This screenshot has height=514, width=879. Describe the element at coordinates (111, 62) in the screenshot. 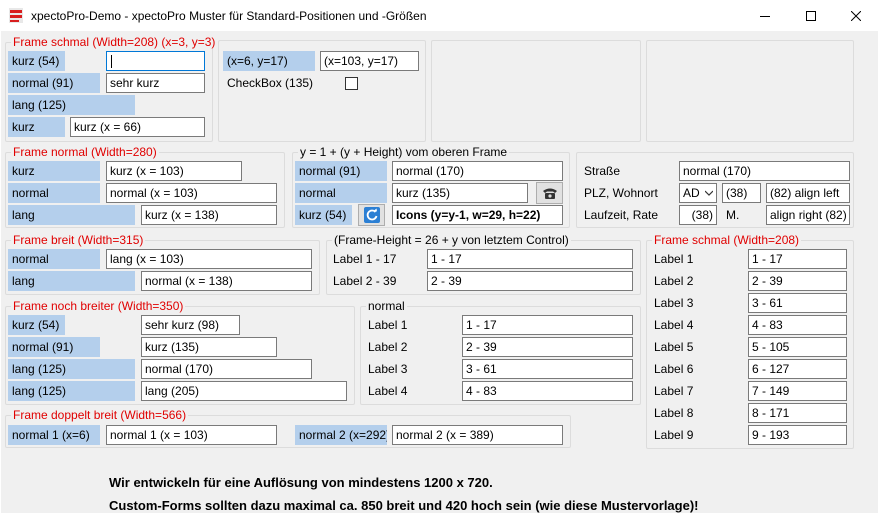

I see `text-caret` at that location.